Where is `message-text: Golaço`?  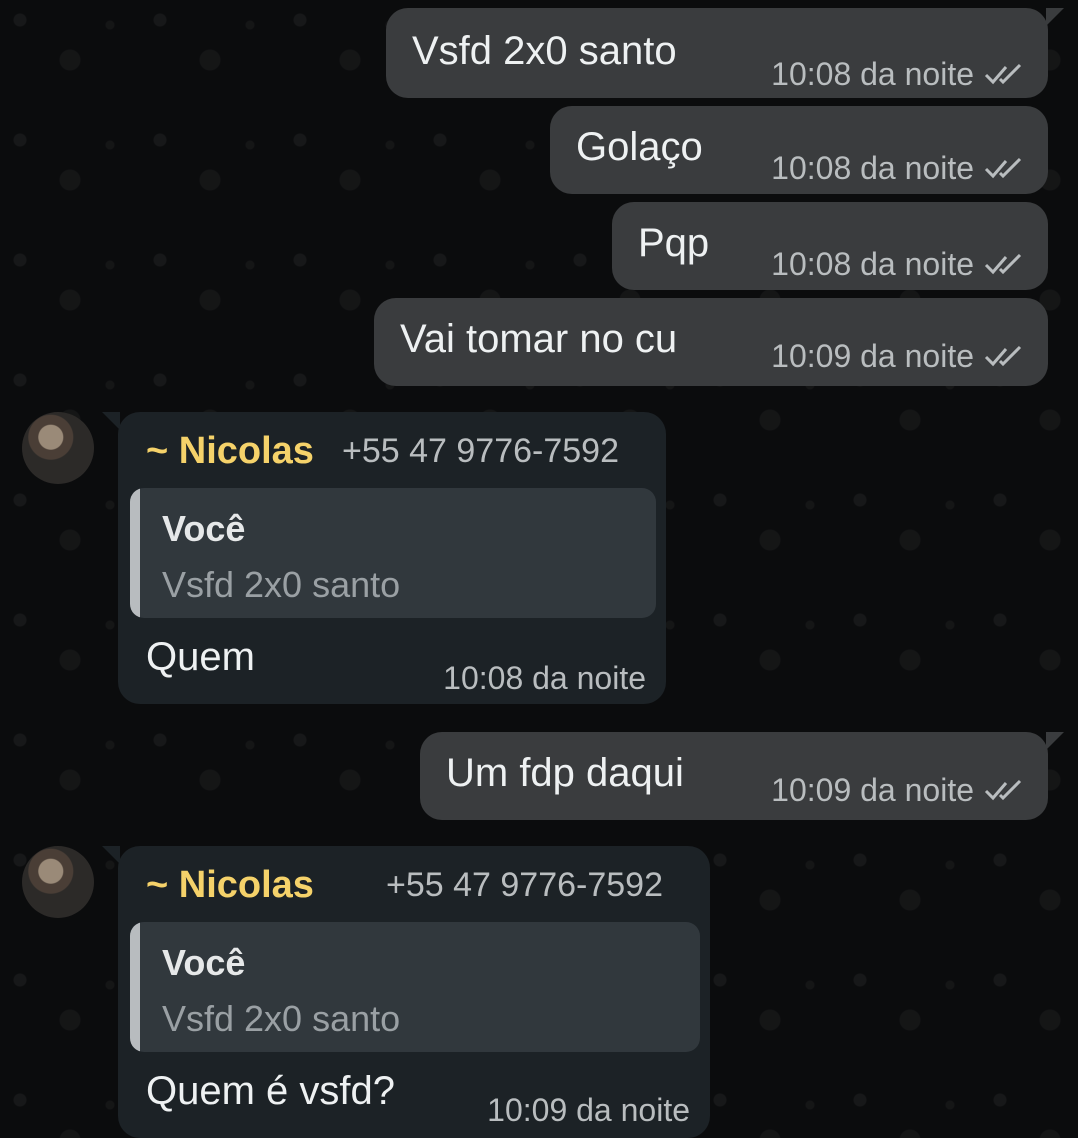
message-text: Golaço is located at coordinates (639, 147).